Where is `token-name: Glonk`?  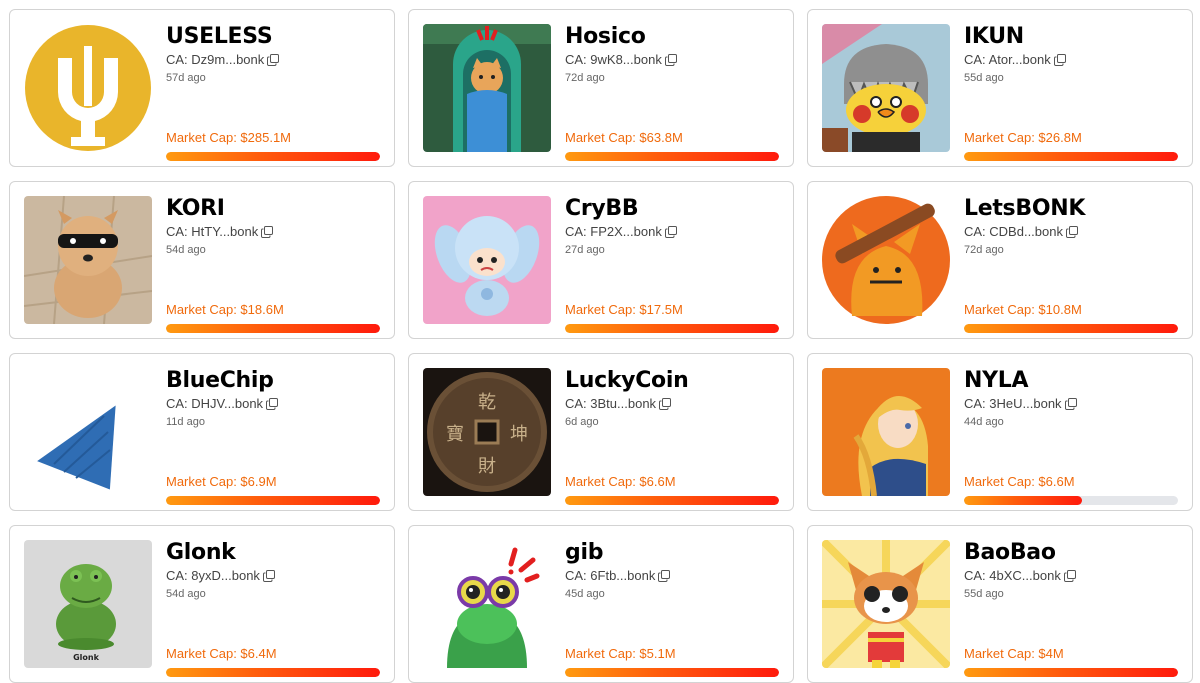 token-name: Glonk is located at coordinates (273, 553).